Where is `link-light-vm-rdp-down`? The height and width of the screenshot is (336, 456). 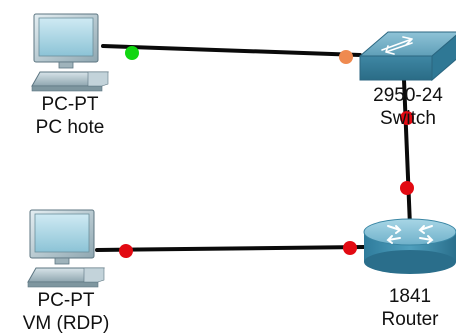
link-light-vm-rdp-down is located at coordinates (126, 251).